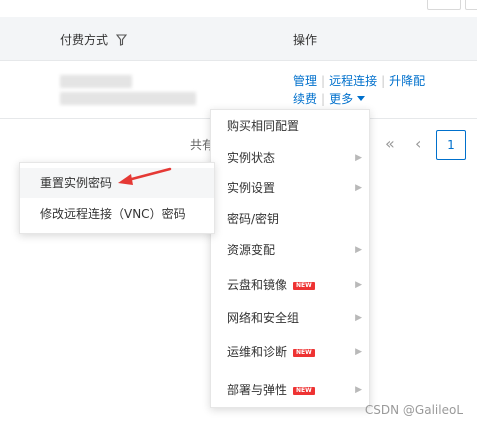  What do you see at coordinates (263, 318) in the screenshot?
I see `menu-item-label: 网络和安全组` at bounding box center [263, 318].